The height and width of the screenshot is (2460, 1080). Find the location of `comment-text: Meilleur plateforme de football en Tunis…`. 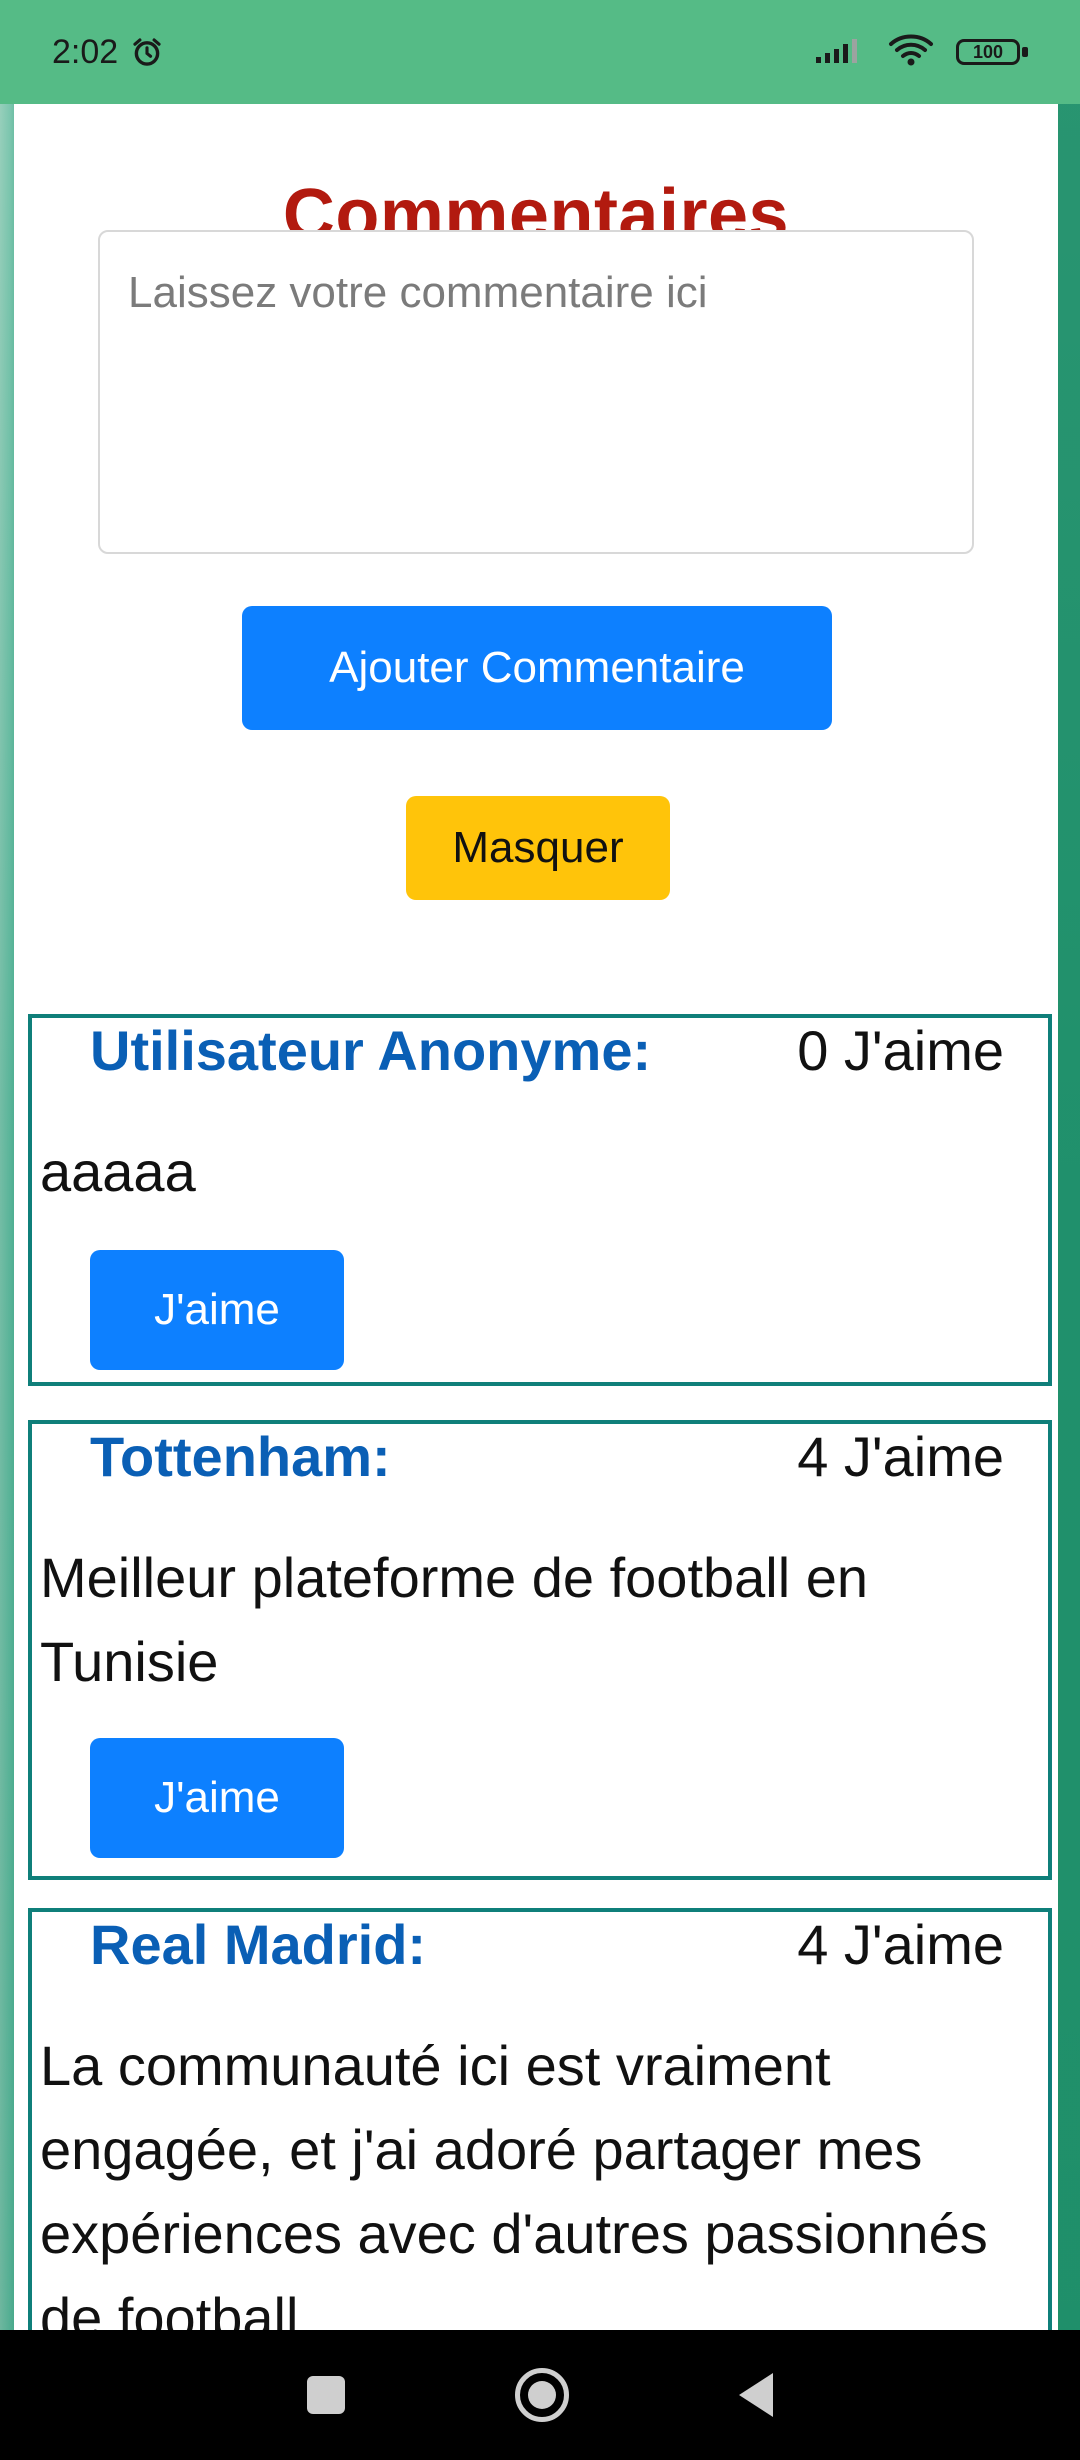

comment-text: Meilleur plateforme de football en Tunis… is located at coordinates (454, 1619).